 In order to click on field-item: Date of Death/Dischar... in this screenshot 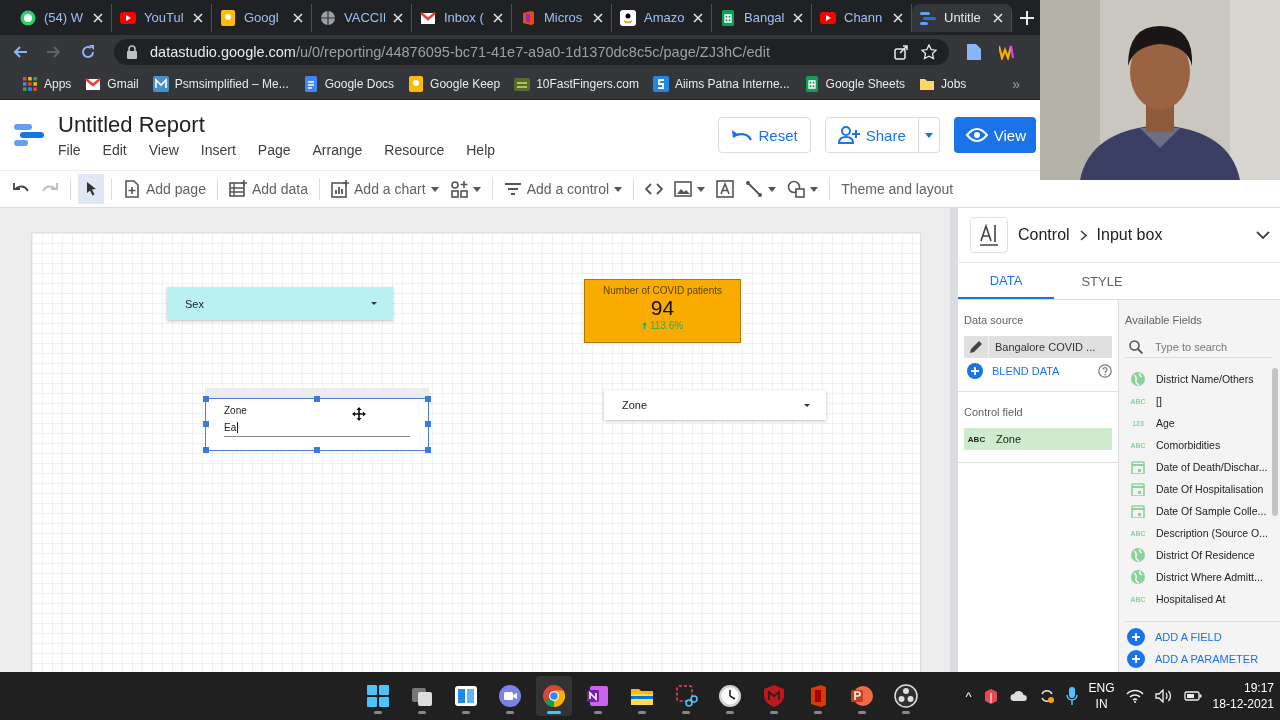, I will do `click(1202, 467)`.